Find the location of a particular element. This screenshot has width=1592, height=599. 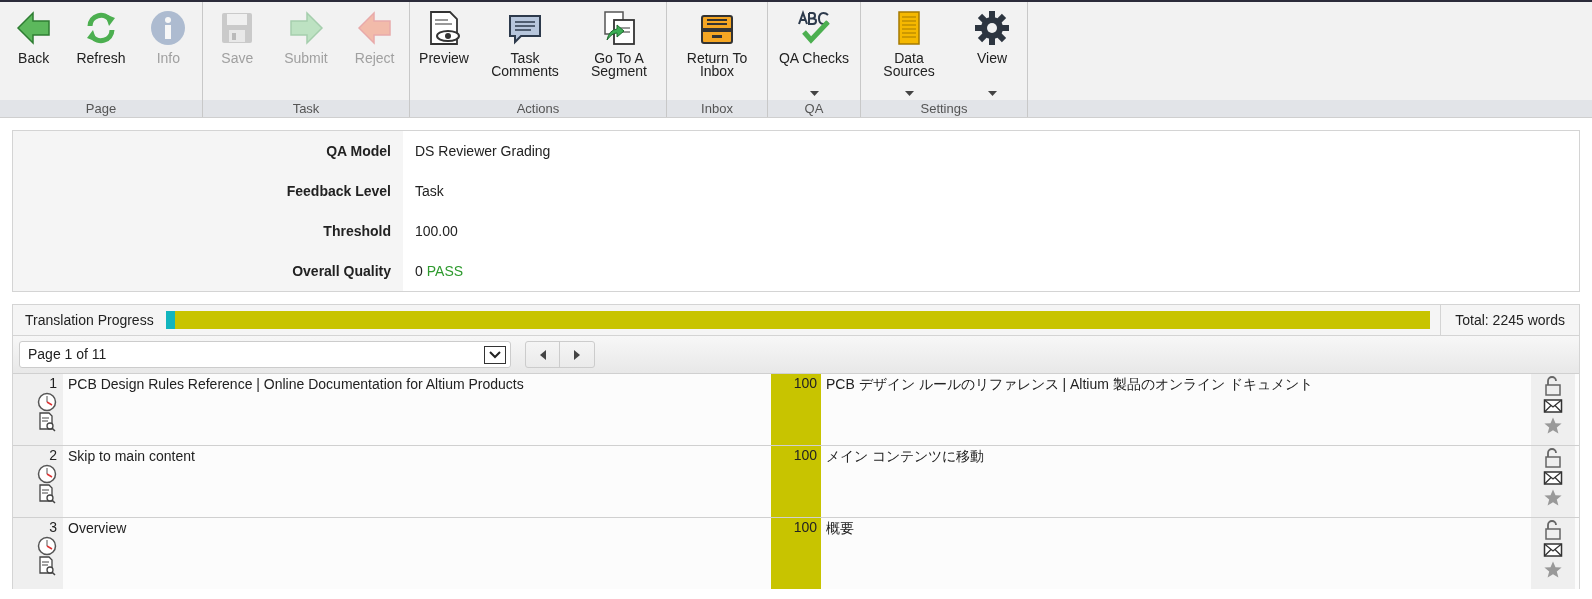

left-triangle-icon is located at coordinates (542, 354).